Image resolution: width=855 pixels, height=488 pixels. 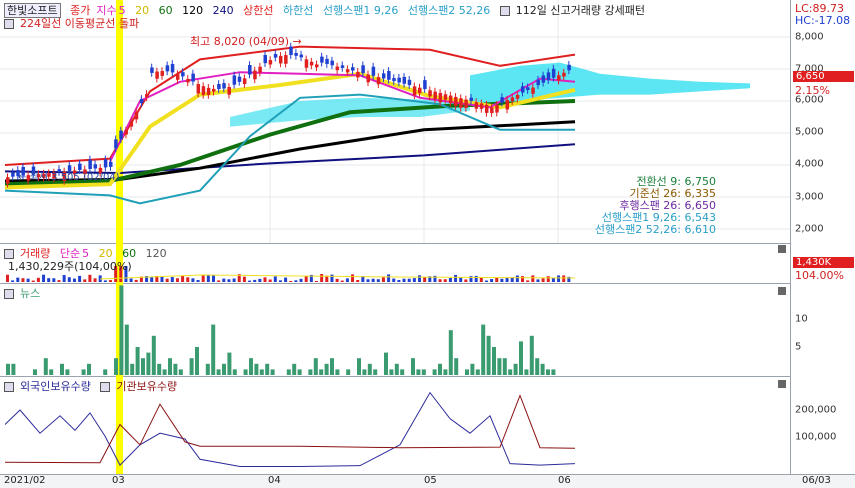 I want to click on volume-tag-pct: 104.00%, so click(x=819, y=275).